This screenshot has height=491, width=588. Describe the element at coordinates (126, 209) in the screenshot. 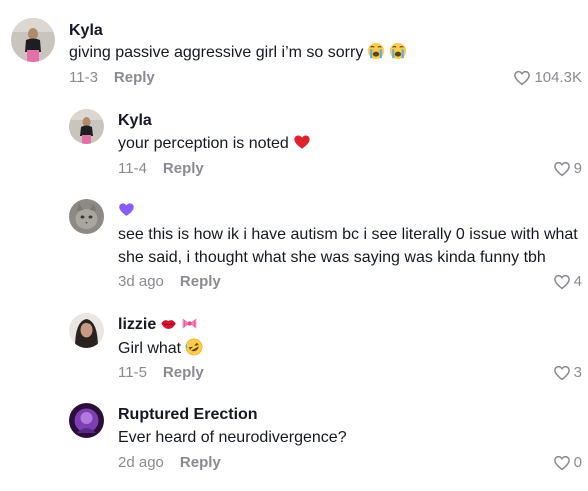

I see `purple-heart-icon` at that location.